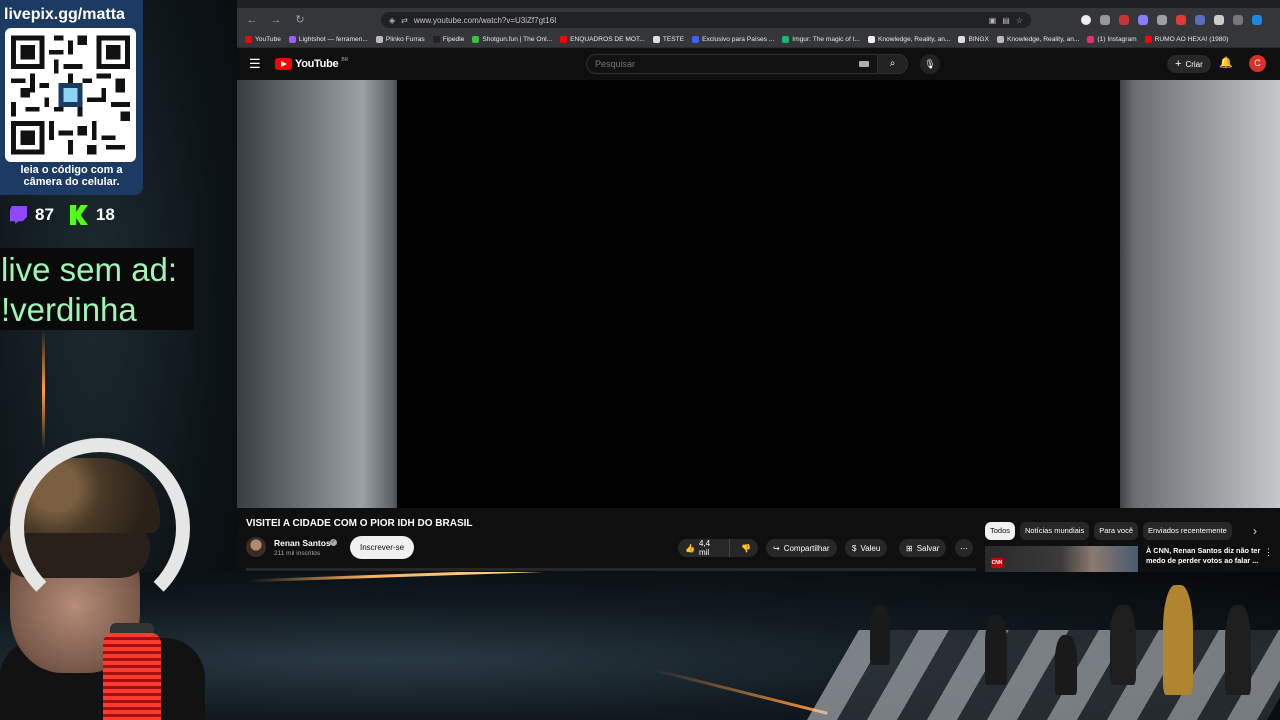 The image size is (1280, 720). Describe the element at coordinates (611, 569) in the screenshot. I see `divider` at that location.